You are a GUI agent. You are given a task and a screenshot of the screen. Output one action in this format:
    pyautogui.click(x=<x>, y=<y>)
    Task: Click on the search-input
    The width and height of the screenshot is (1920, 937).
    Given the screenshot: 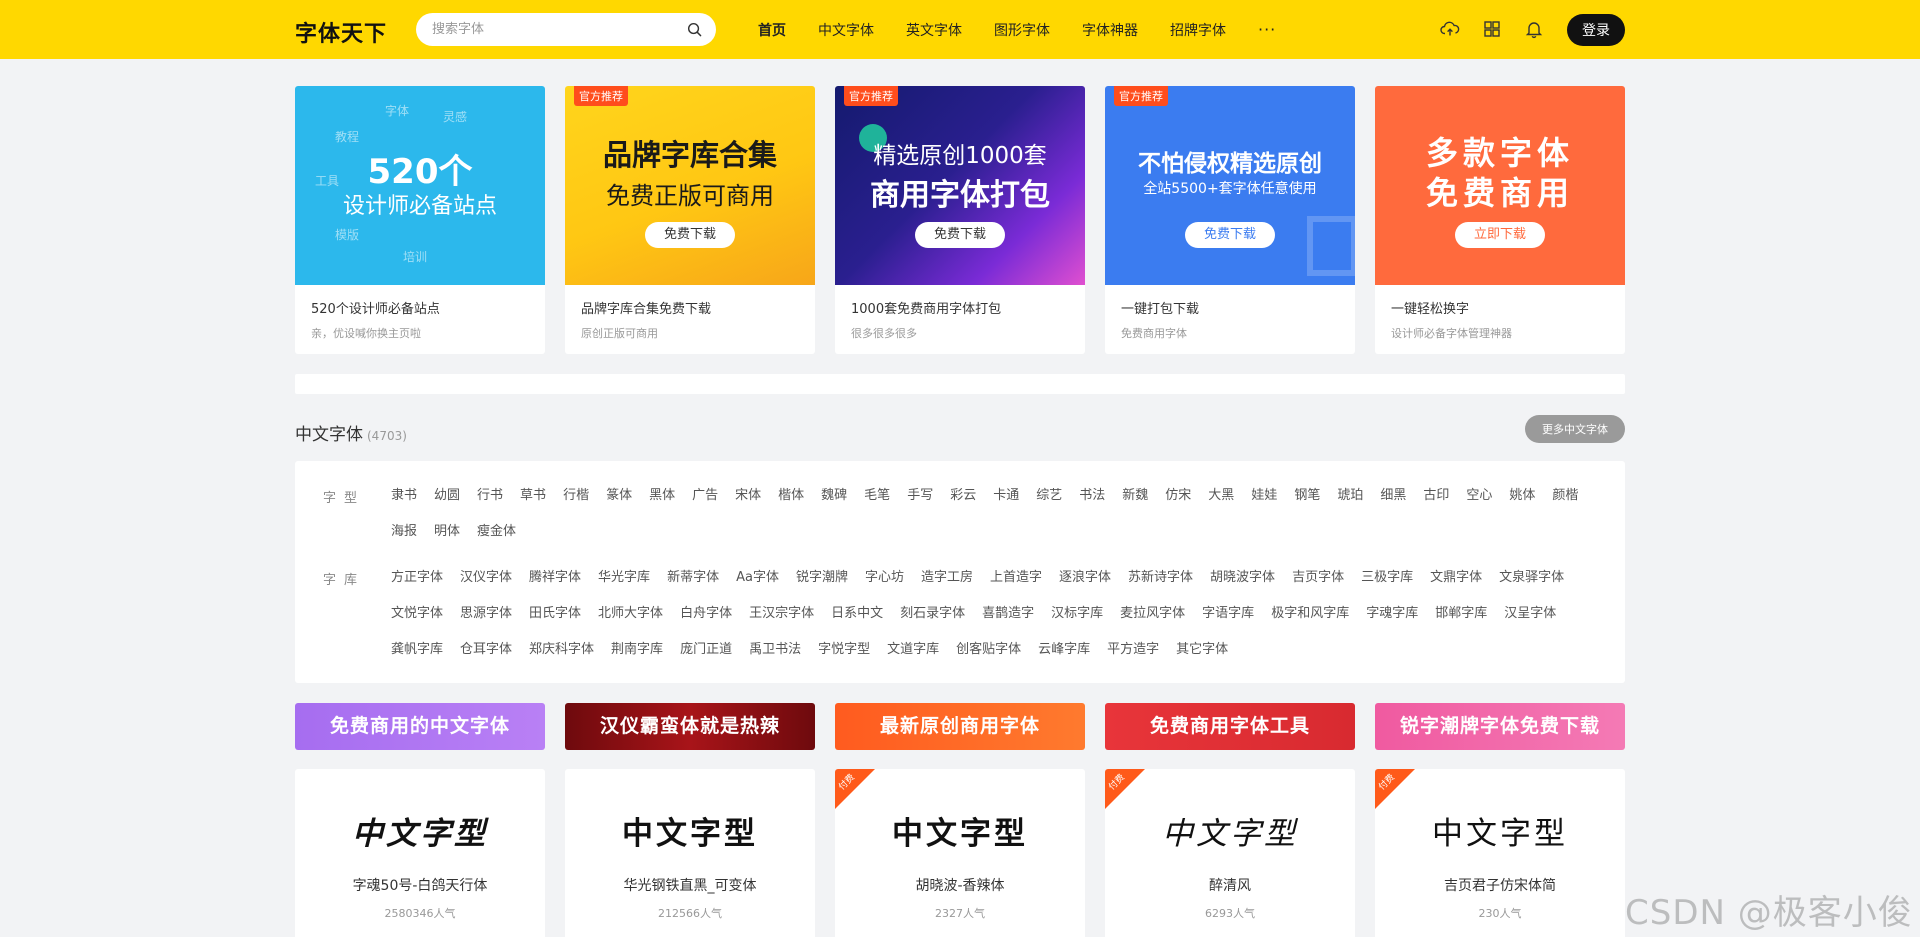 What is the action you would take?
    pyautogui.click(x=541, y=29)
    